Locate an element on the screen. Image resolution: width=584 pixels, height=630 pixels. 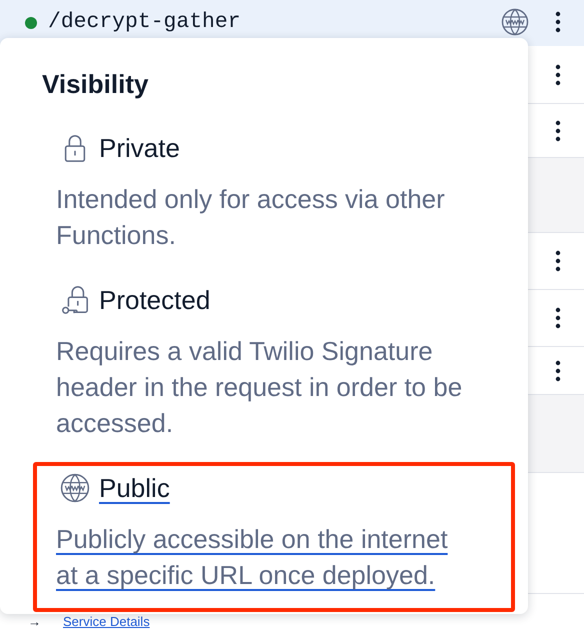
option-label: Private is located at coordinates (139, 148).